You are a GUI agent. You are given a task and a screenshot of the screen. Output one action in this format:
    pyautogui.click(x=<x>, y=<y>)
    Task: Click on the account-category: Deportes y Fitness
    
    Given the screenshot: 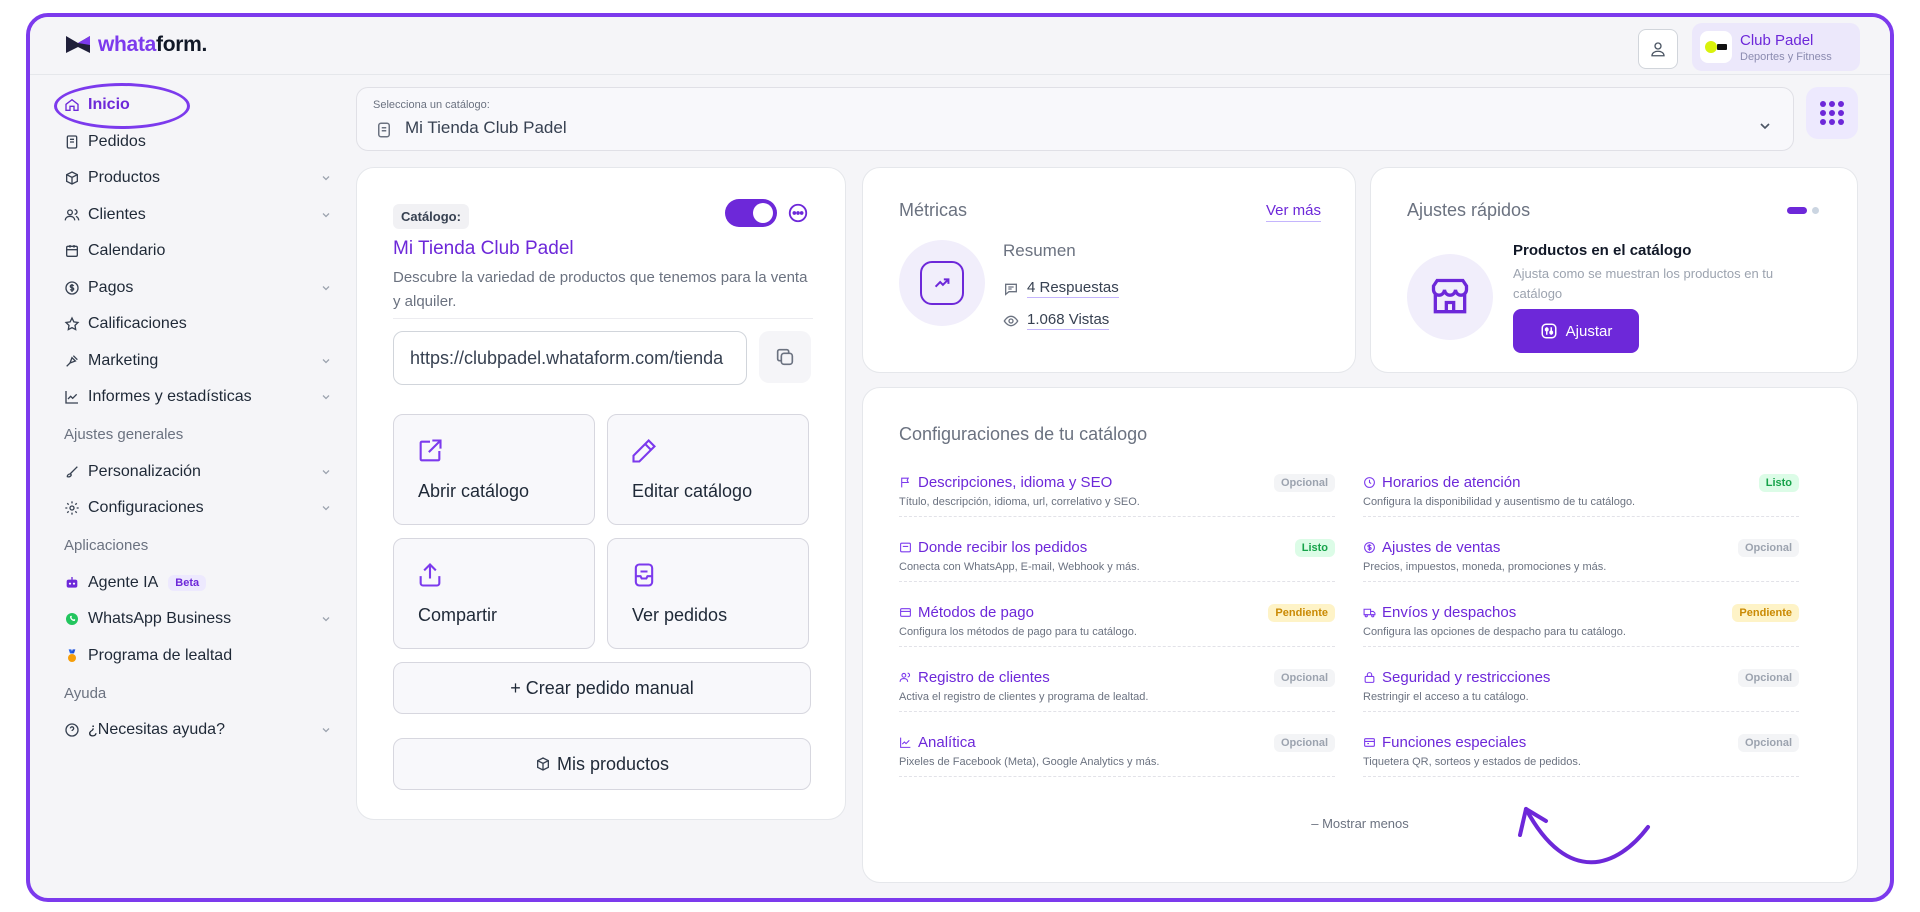 What is the action you would take?
    pyautogui.click(x=1786, y=56)
    